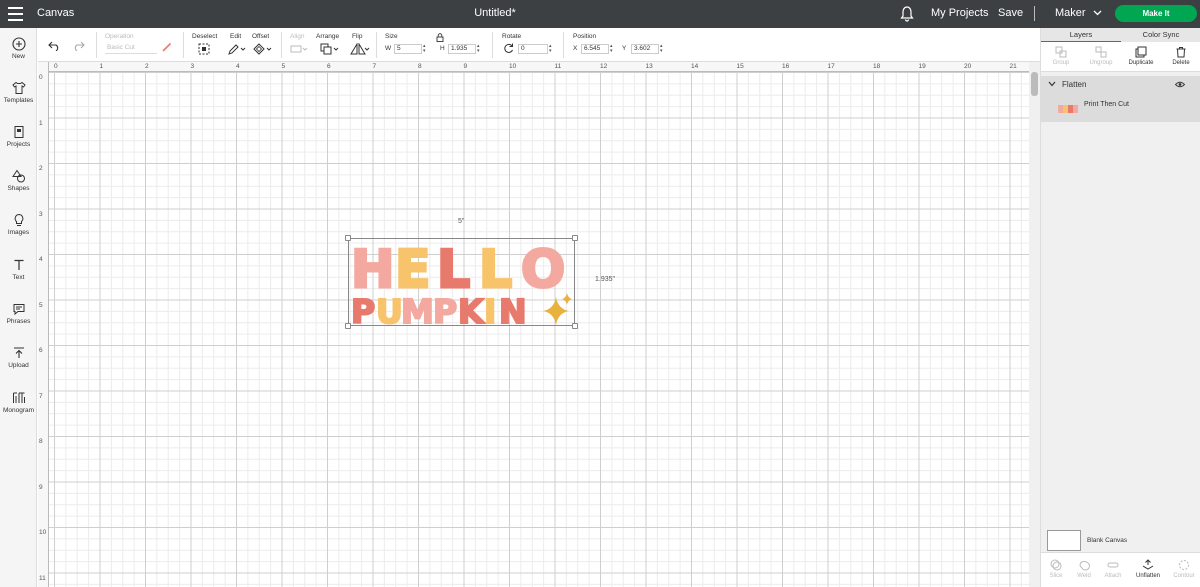 Image resolution: width=1200 pixels, height=587 pixels. What do you see at coordinates (662, 49) in the screenshot?
I see `y-stepper: ▴ ▾` at bounding box center [662, 49].